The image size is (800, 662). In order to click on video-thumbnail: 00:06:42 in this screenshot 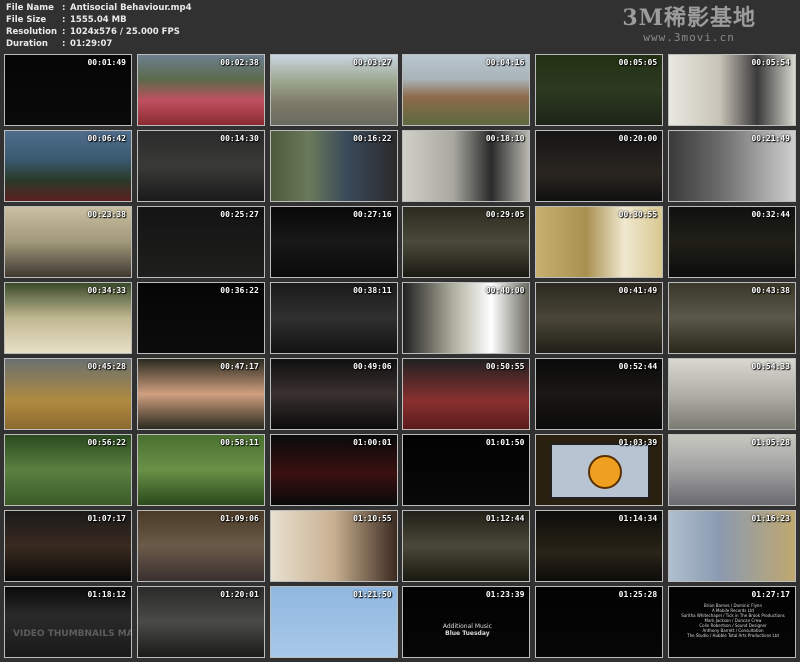, I will do `click(68, 166)`.